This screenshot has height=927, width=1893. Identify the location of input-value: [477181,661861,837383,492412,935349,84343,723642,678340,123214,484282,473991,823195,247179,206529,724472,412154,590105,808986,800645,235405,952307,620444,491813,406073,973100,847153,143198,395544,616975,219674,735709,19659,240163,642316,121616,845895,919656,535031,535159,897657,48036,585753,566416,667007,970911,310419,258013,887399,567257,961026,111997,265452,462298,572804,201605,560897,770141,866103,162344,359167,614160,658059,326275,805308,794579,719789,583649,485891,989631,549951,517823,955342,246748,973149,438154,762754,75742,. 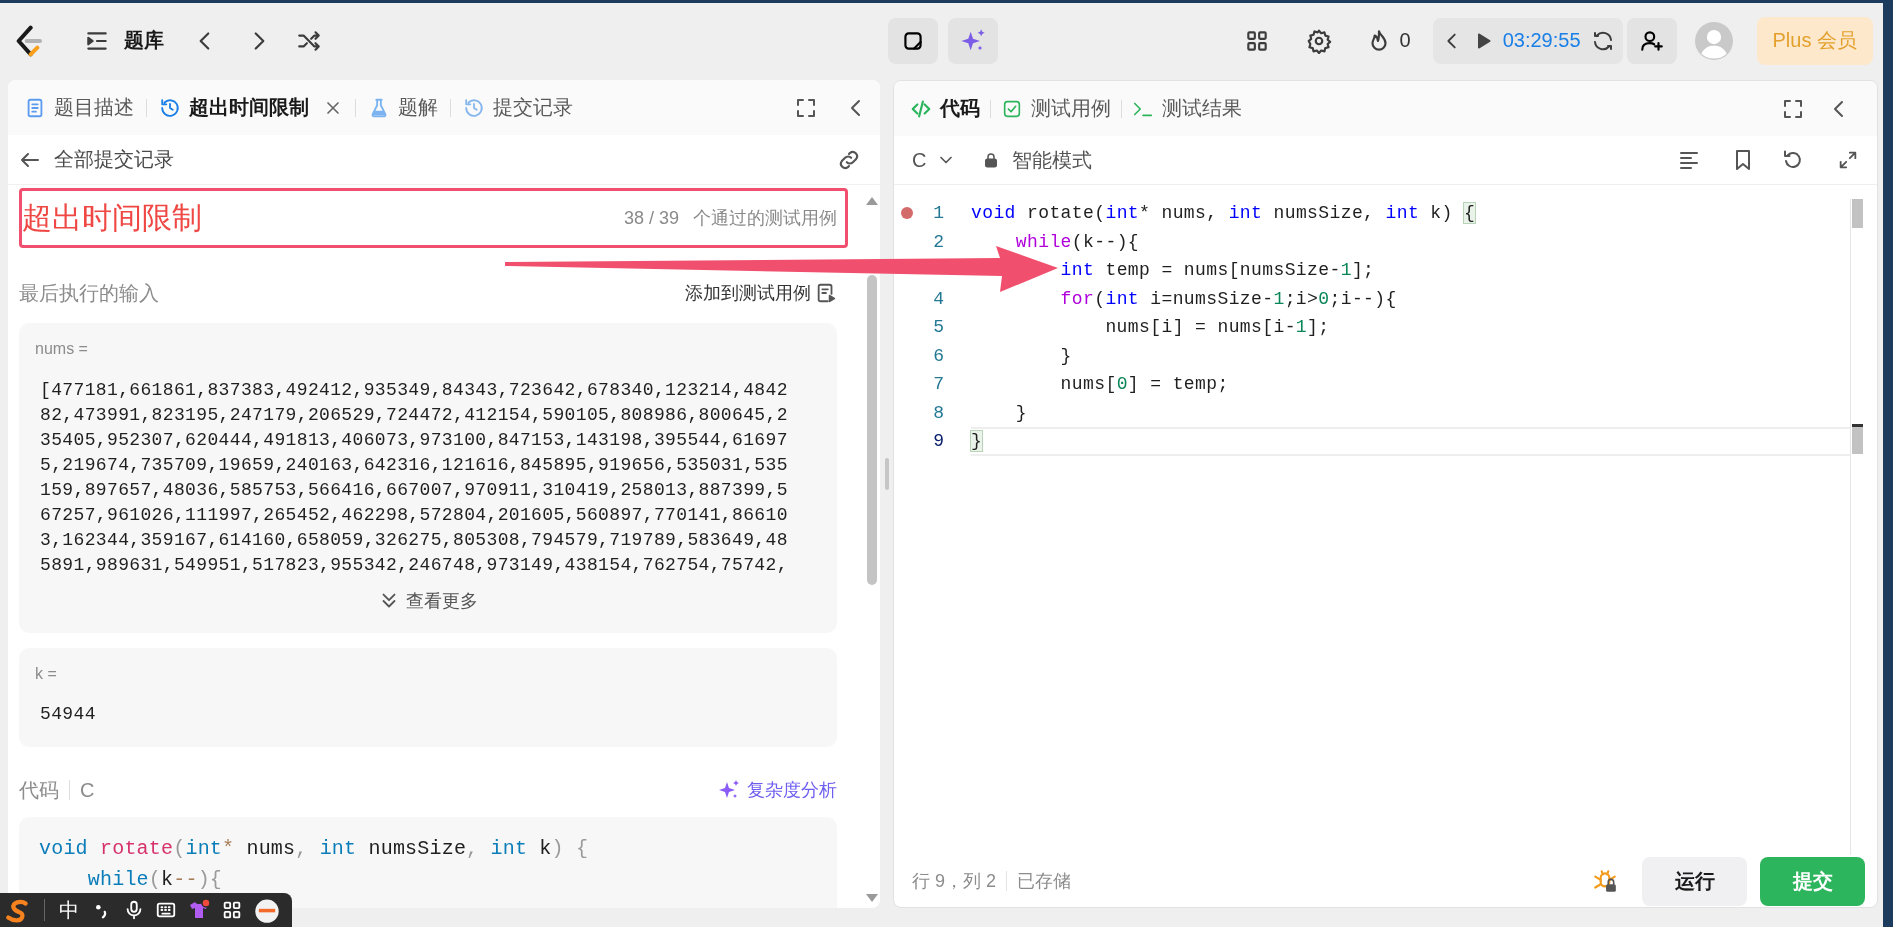
(414, 478).